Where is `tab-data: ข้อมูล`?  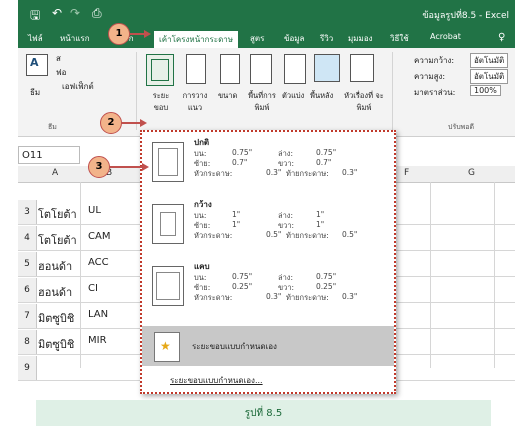
tab-data: ข้อมูล is located at coordinates (294, 38).